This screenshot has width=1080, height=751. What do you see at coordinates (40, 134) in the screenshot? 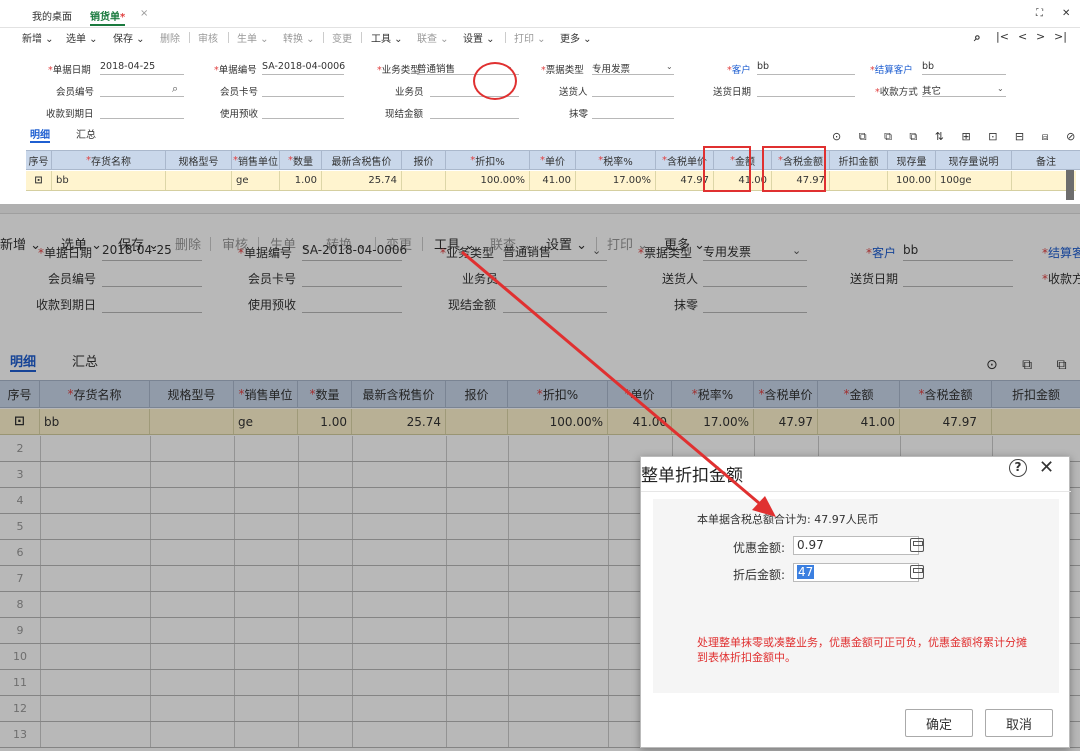
I see `tab-detail: 明细` at bounding box center [40, 134].